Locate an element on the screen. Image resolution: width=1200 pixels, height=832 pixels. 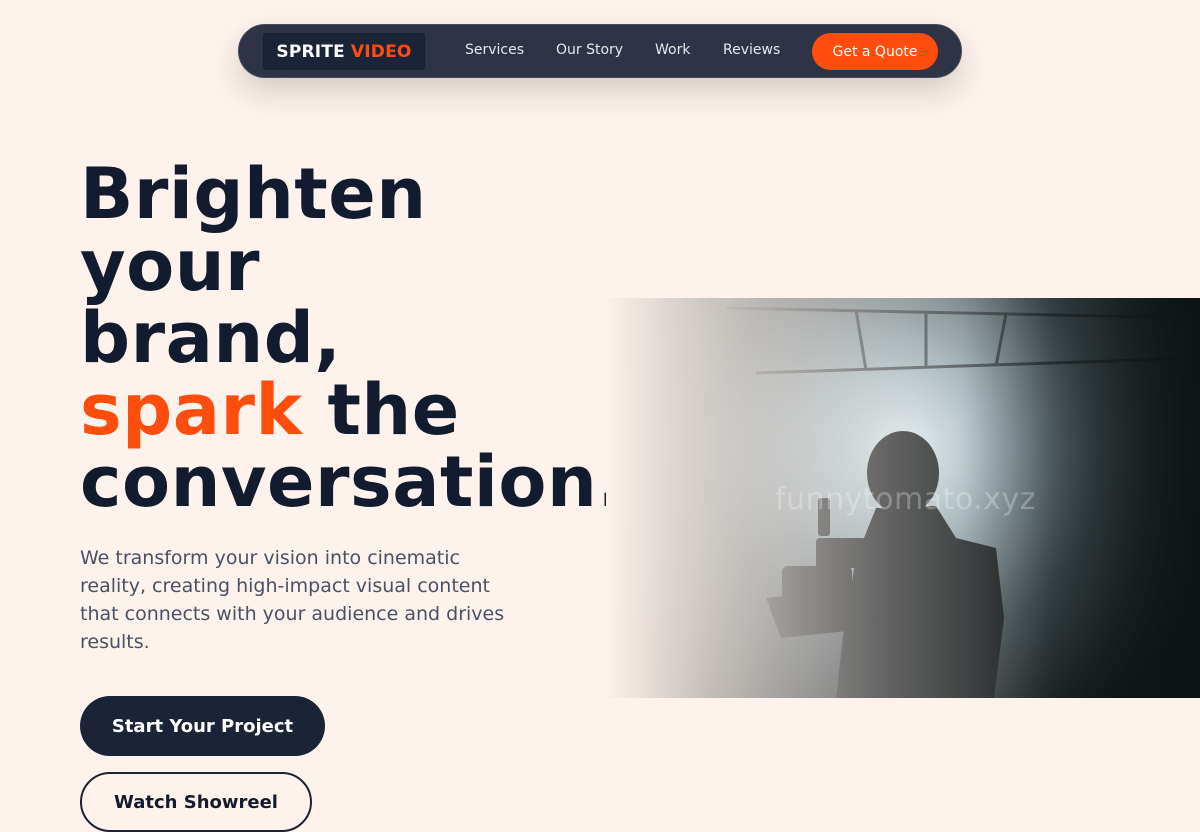
headline-line: your is located at coordinates (170, 266).